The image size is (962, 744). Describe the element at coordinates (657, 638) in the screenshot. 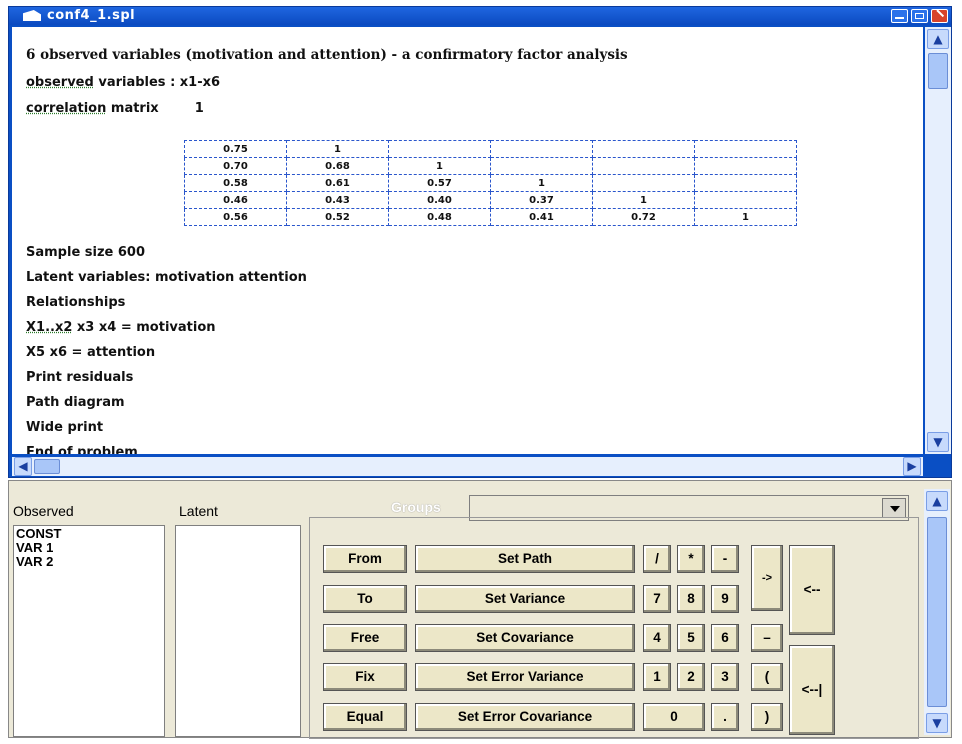

I see `key-4: 4` at that location.